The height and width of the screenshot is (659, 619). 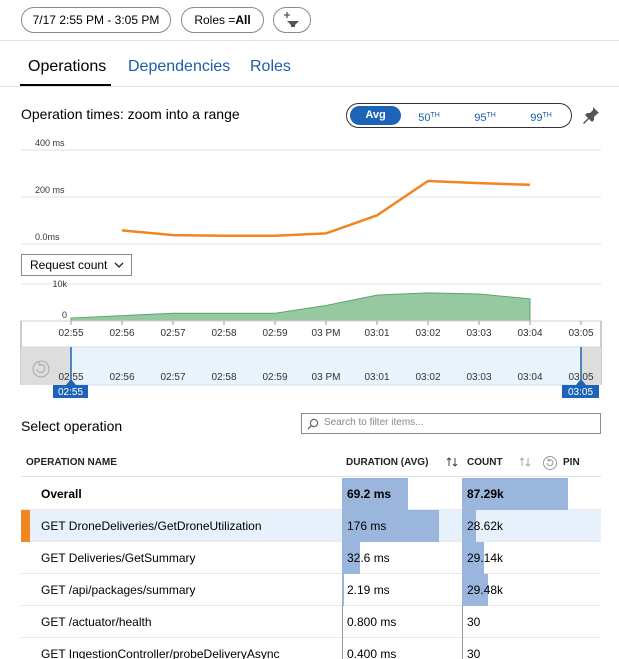 I want to click on y-tick-label: 0.0ms, so click(x=47, y=237).